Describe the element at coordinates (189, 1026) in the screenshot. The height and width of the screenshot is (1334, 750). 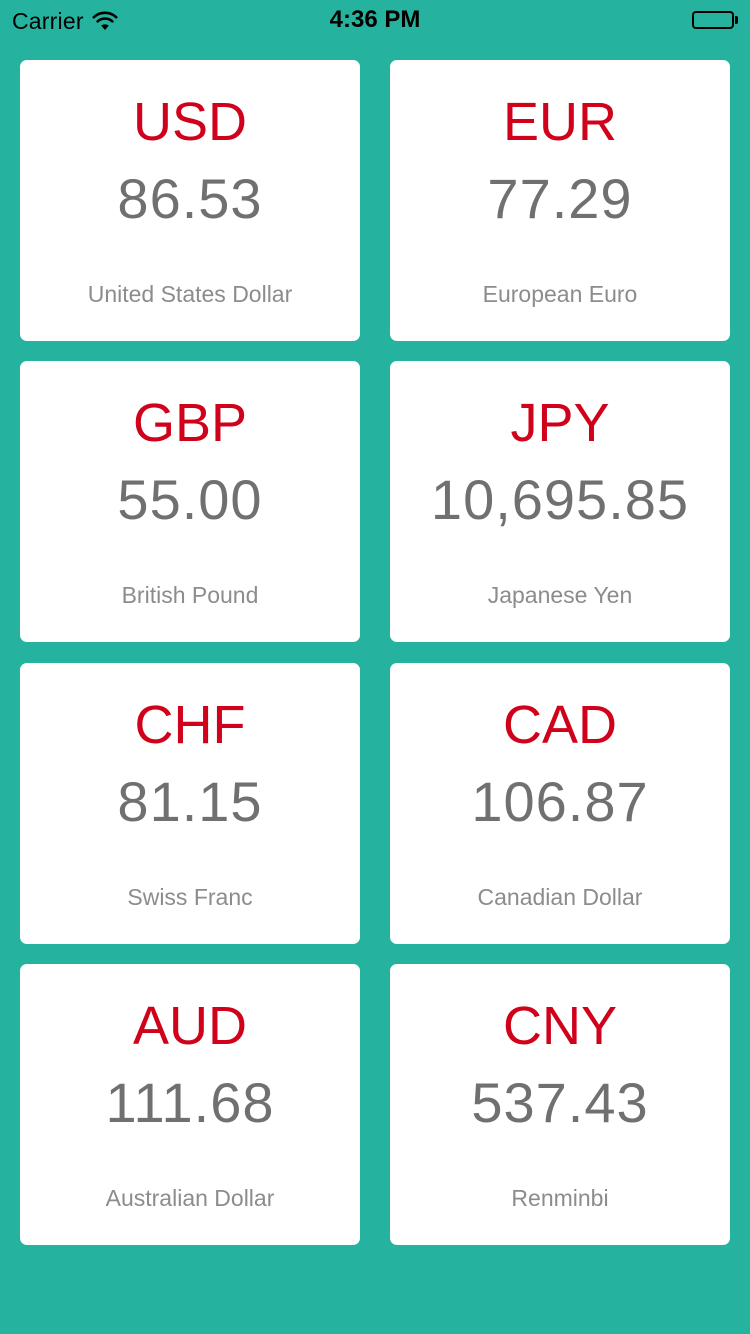
I see `currency-code: AUD` at that location.